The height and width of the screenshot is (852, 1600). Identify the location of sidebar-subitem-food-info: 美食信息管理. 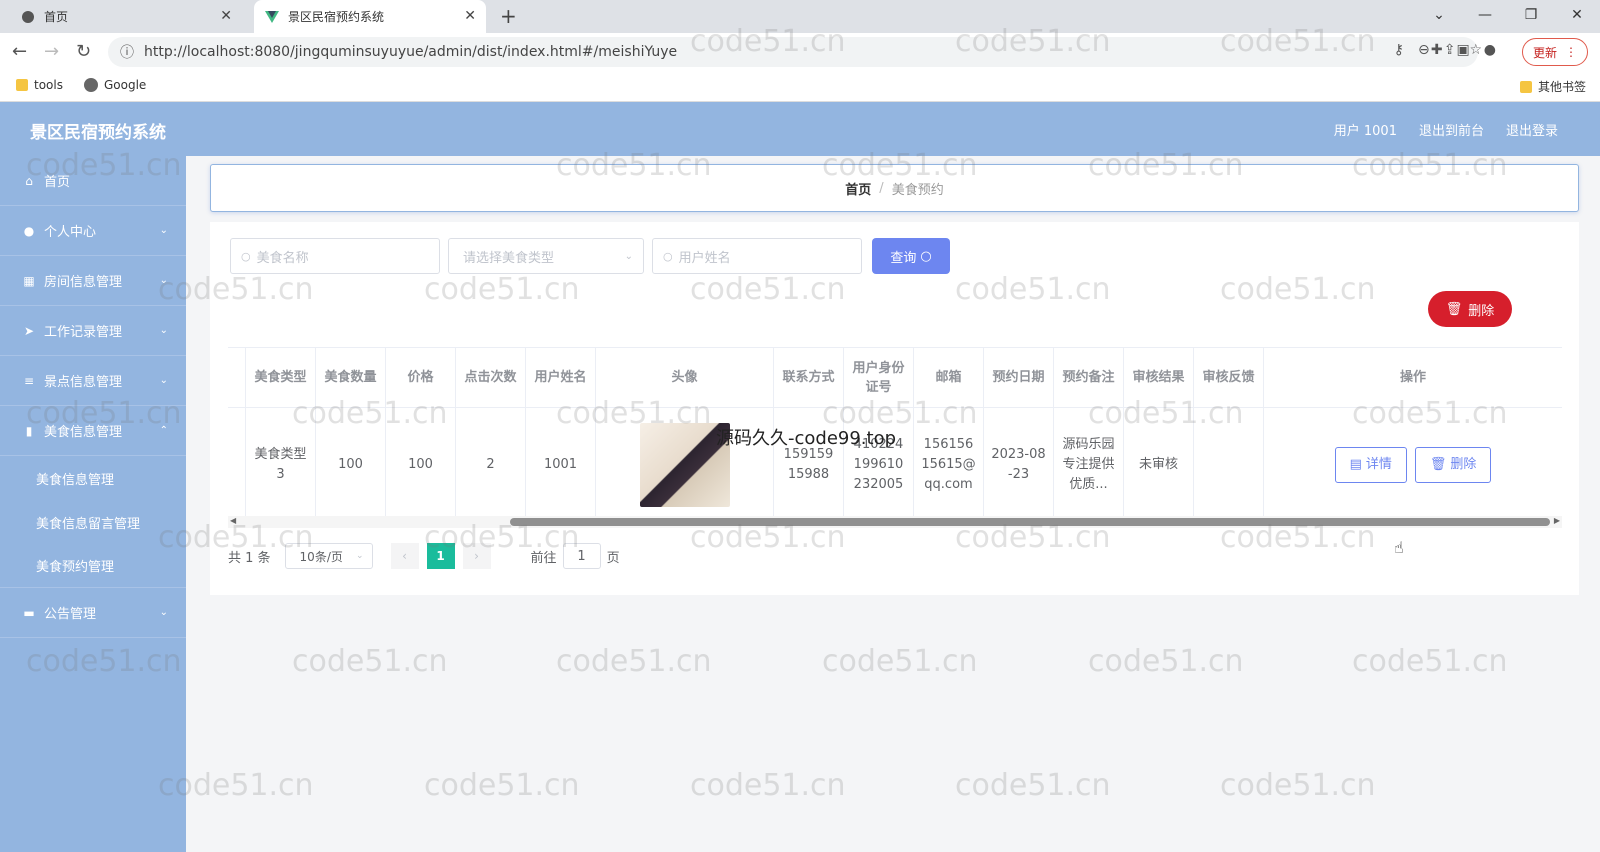
(93, 478).